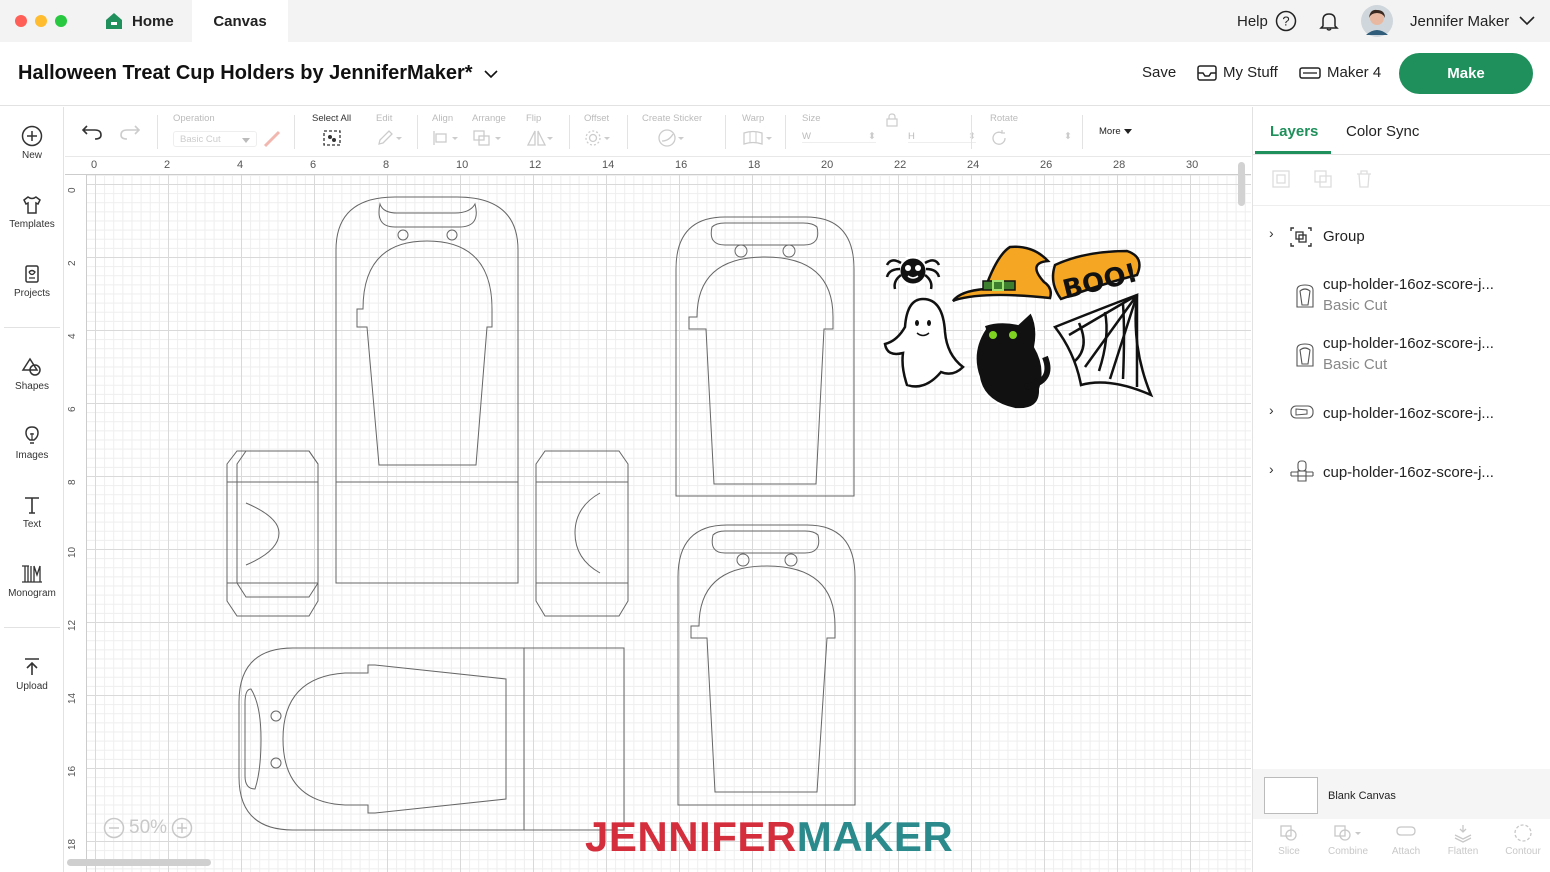  I want to click on warp-control: Warp, so click(758, 131).